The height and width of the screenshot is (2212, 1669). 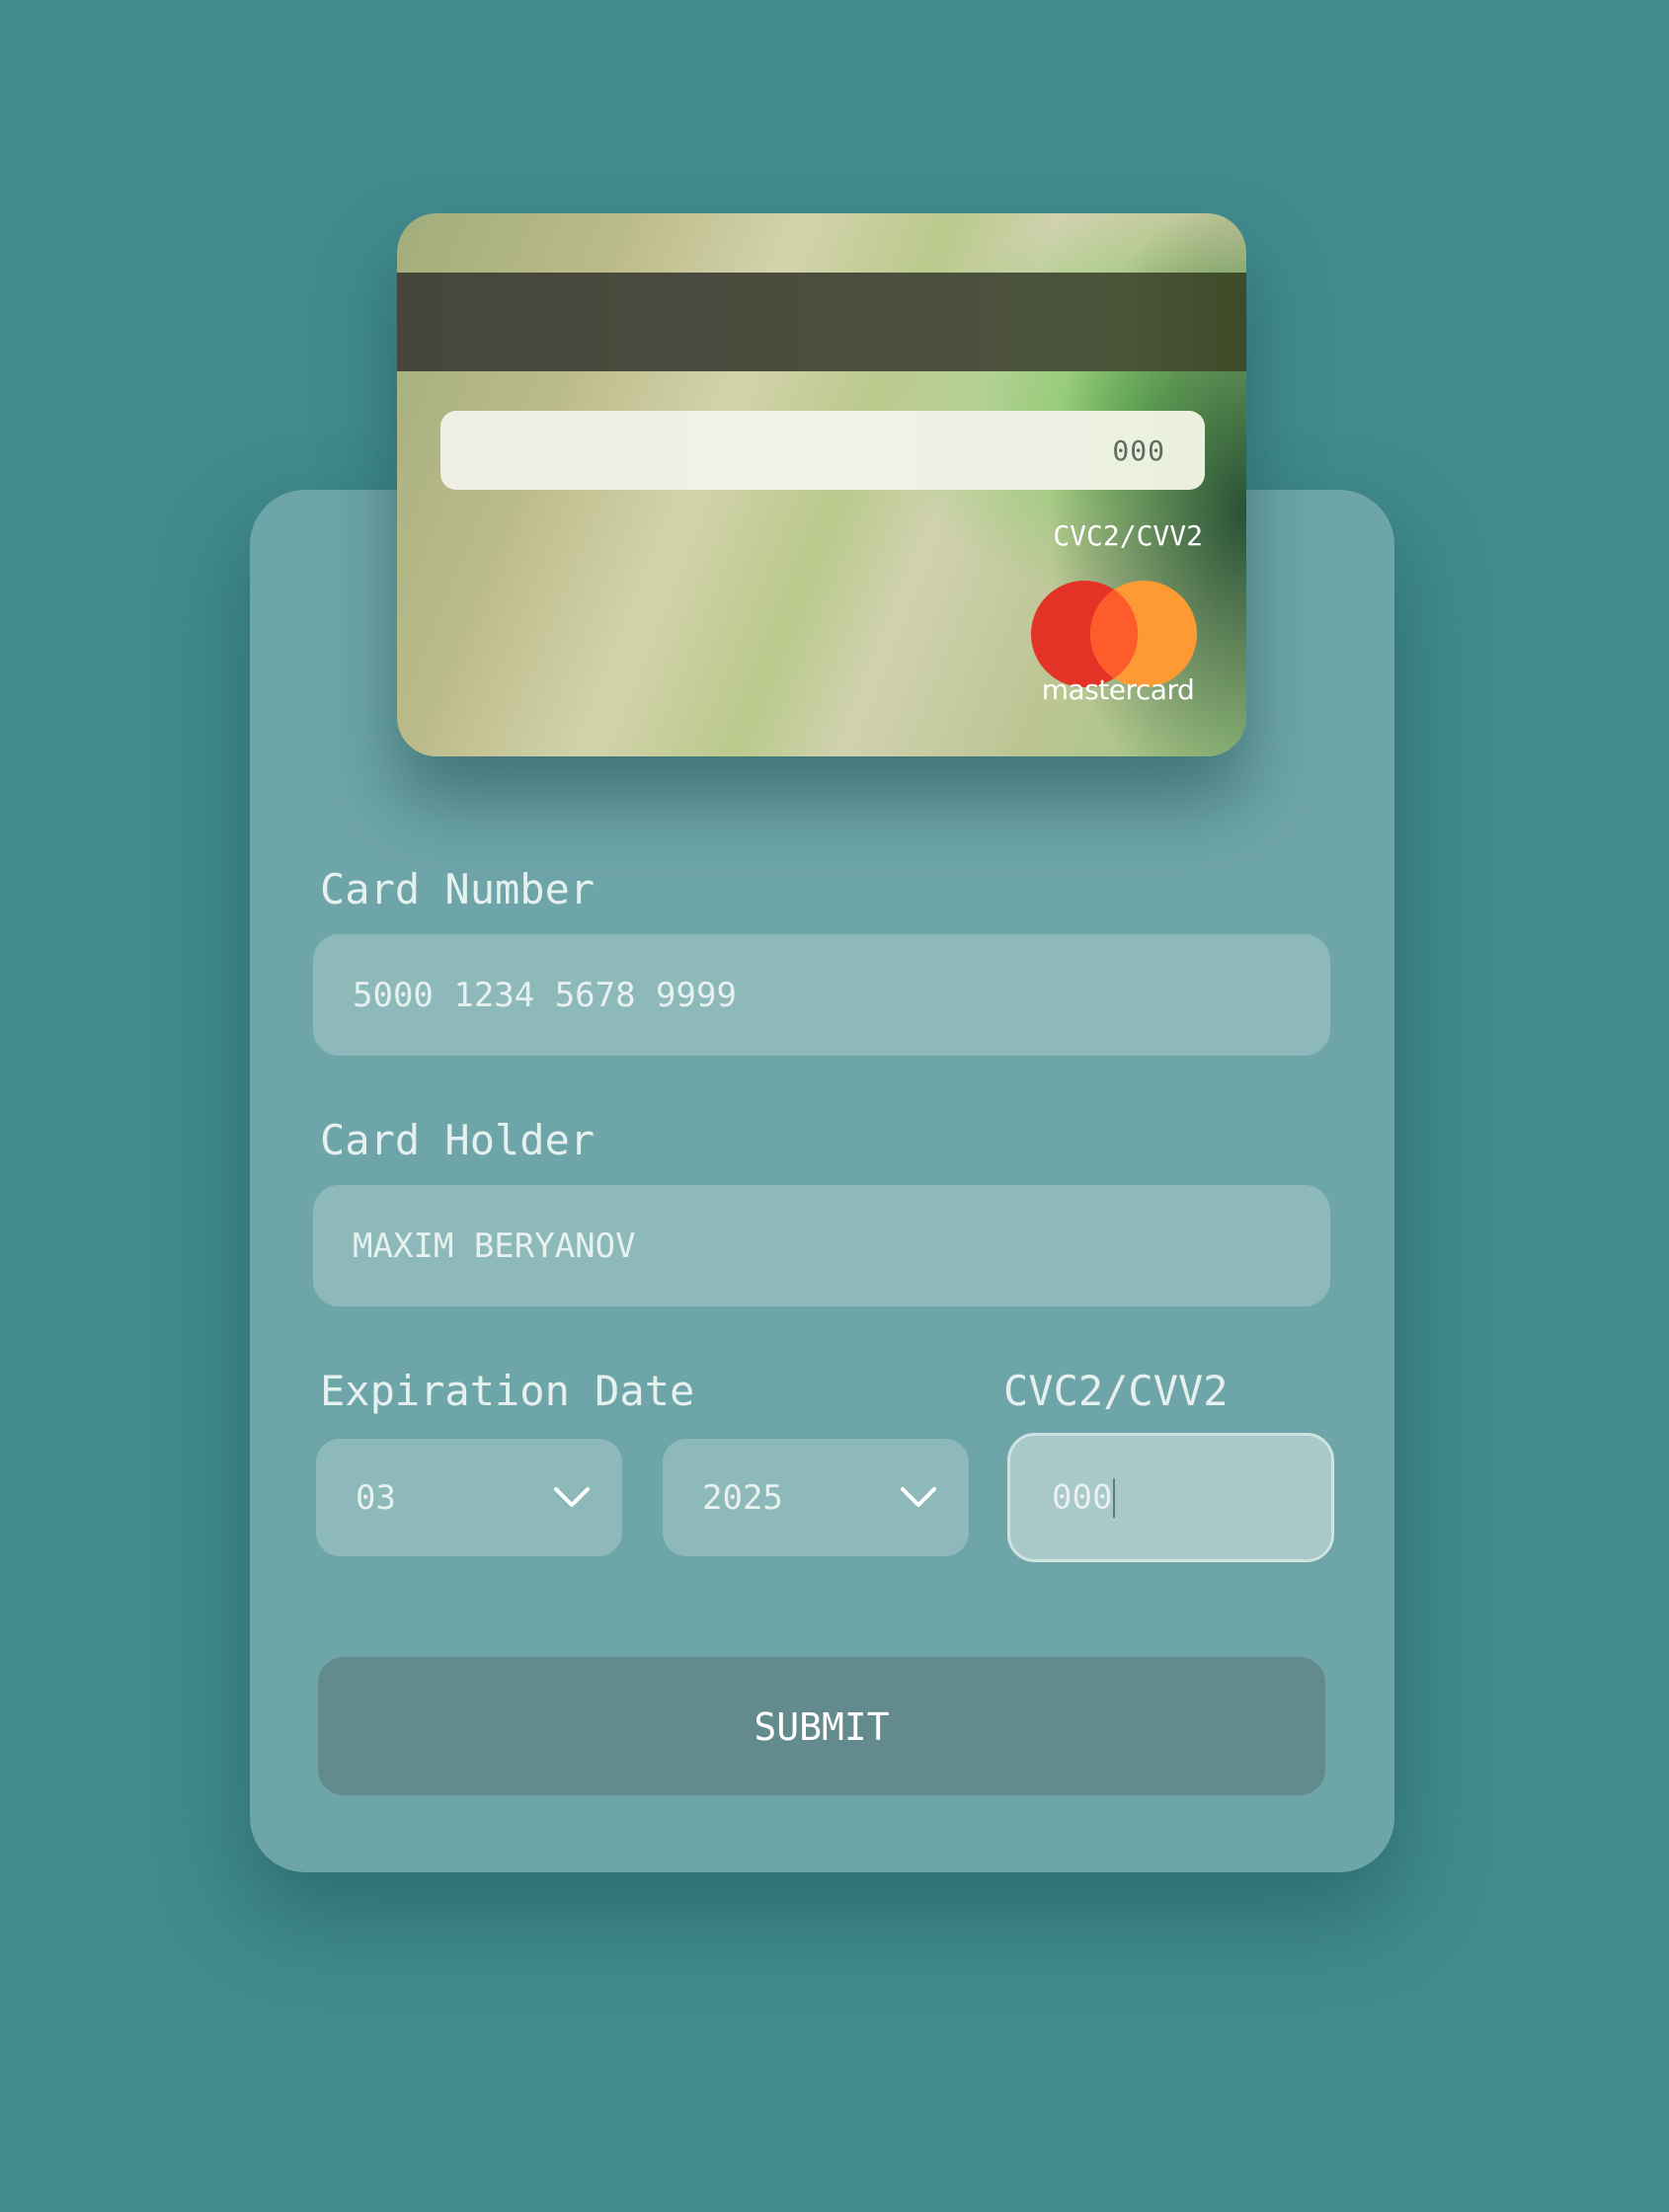 I want to click on card-number-value: 5000 1234 5678 9999, so click(x=545, y=995).